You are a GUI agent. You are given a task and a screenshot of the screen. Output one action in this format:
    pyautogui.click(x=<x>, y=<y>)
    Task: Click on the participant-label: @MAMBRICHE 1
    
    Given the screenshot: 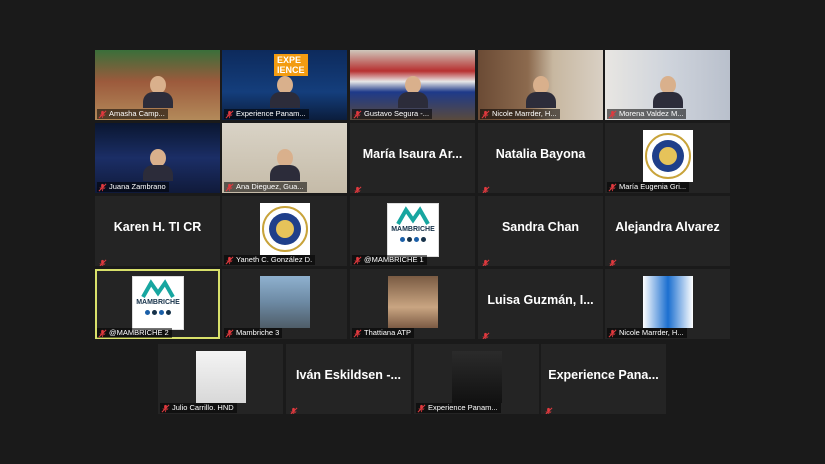 What is the action you would take?
    pyautogui.click(x=389, y=260)
    